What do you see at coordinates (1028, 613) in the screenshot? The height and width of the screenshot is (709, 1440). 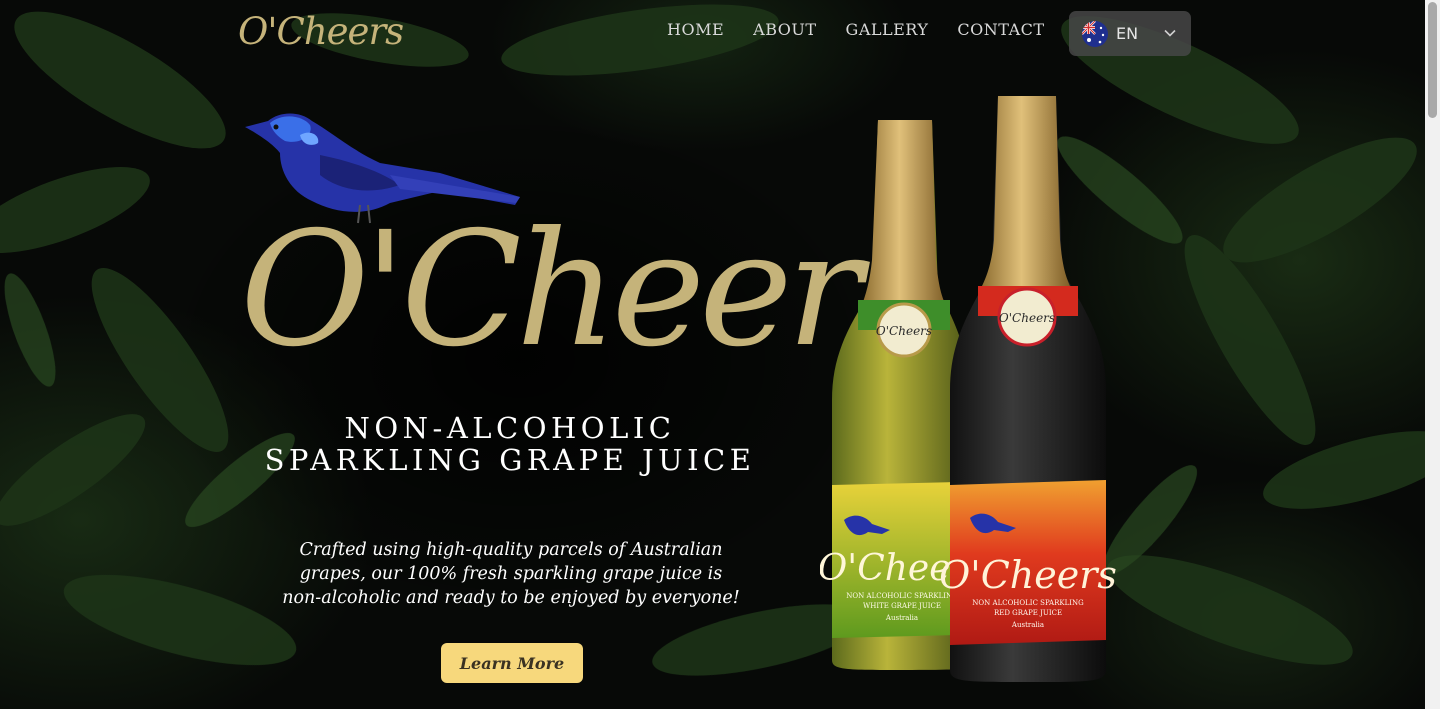 I see `red-bottle-line-2: RED GRAPE JUICE` at bounding box center [1028, 613].